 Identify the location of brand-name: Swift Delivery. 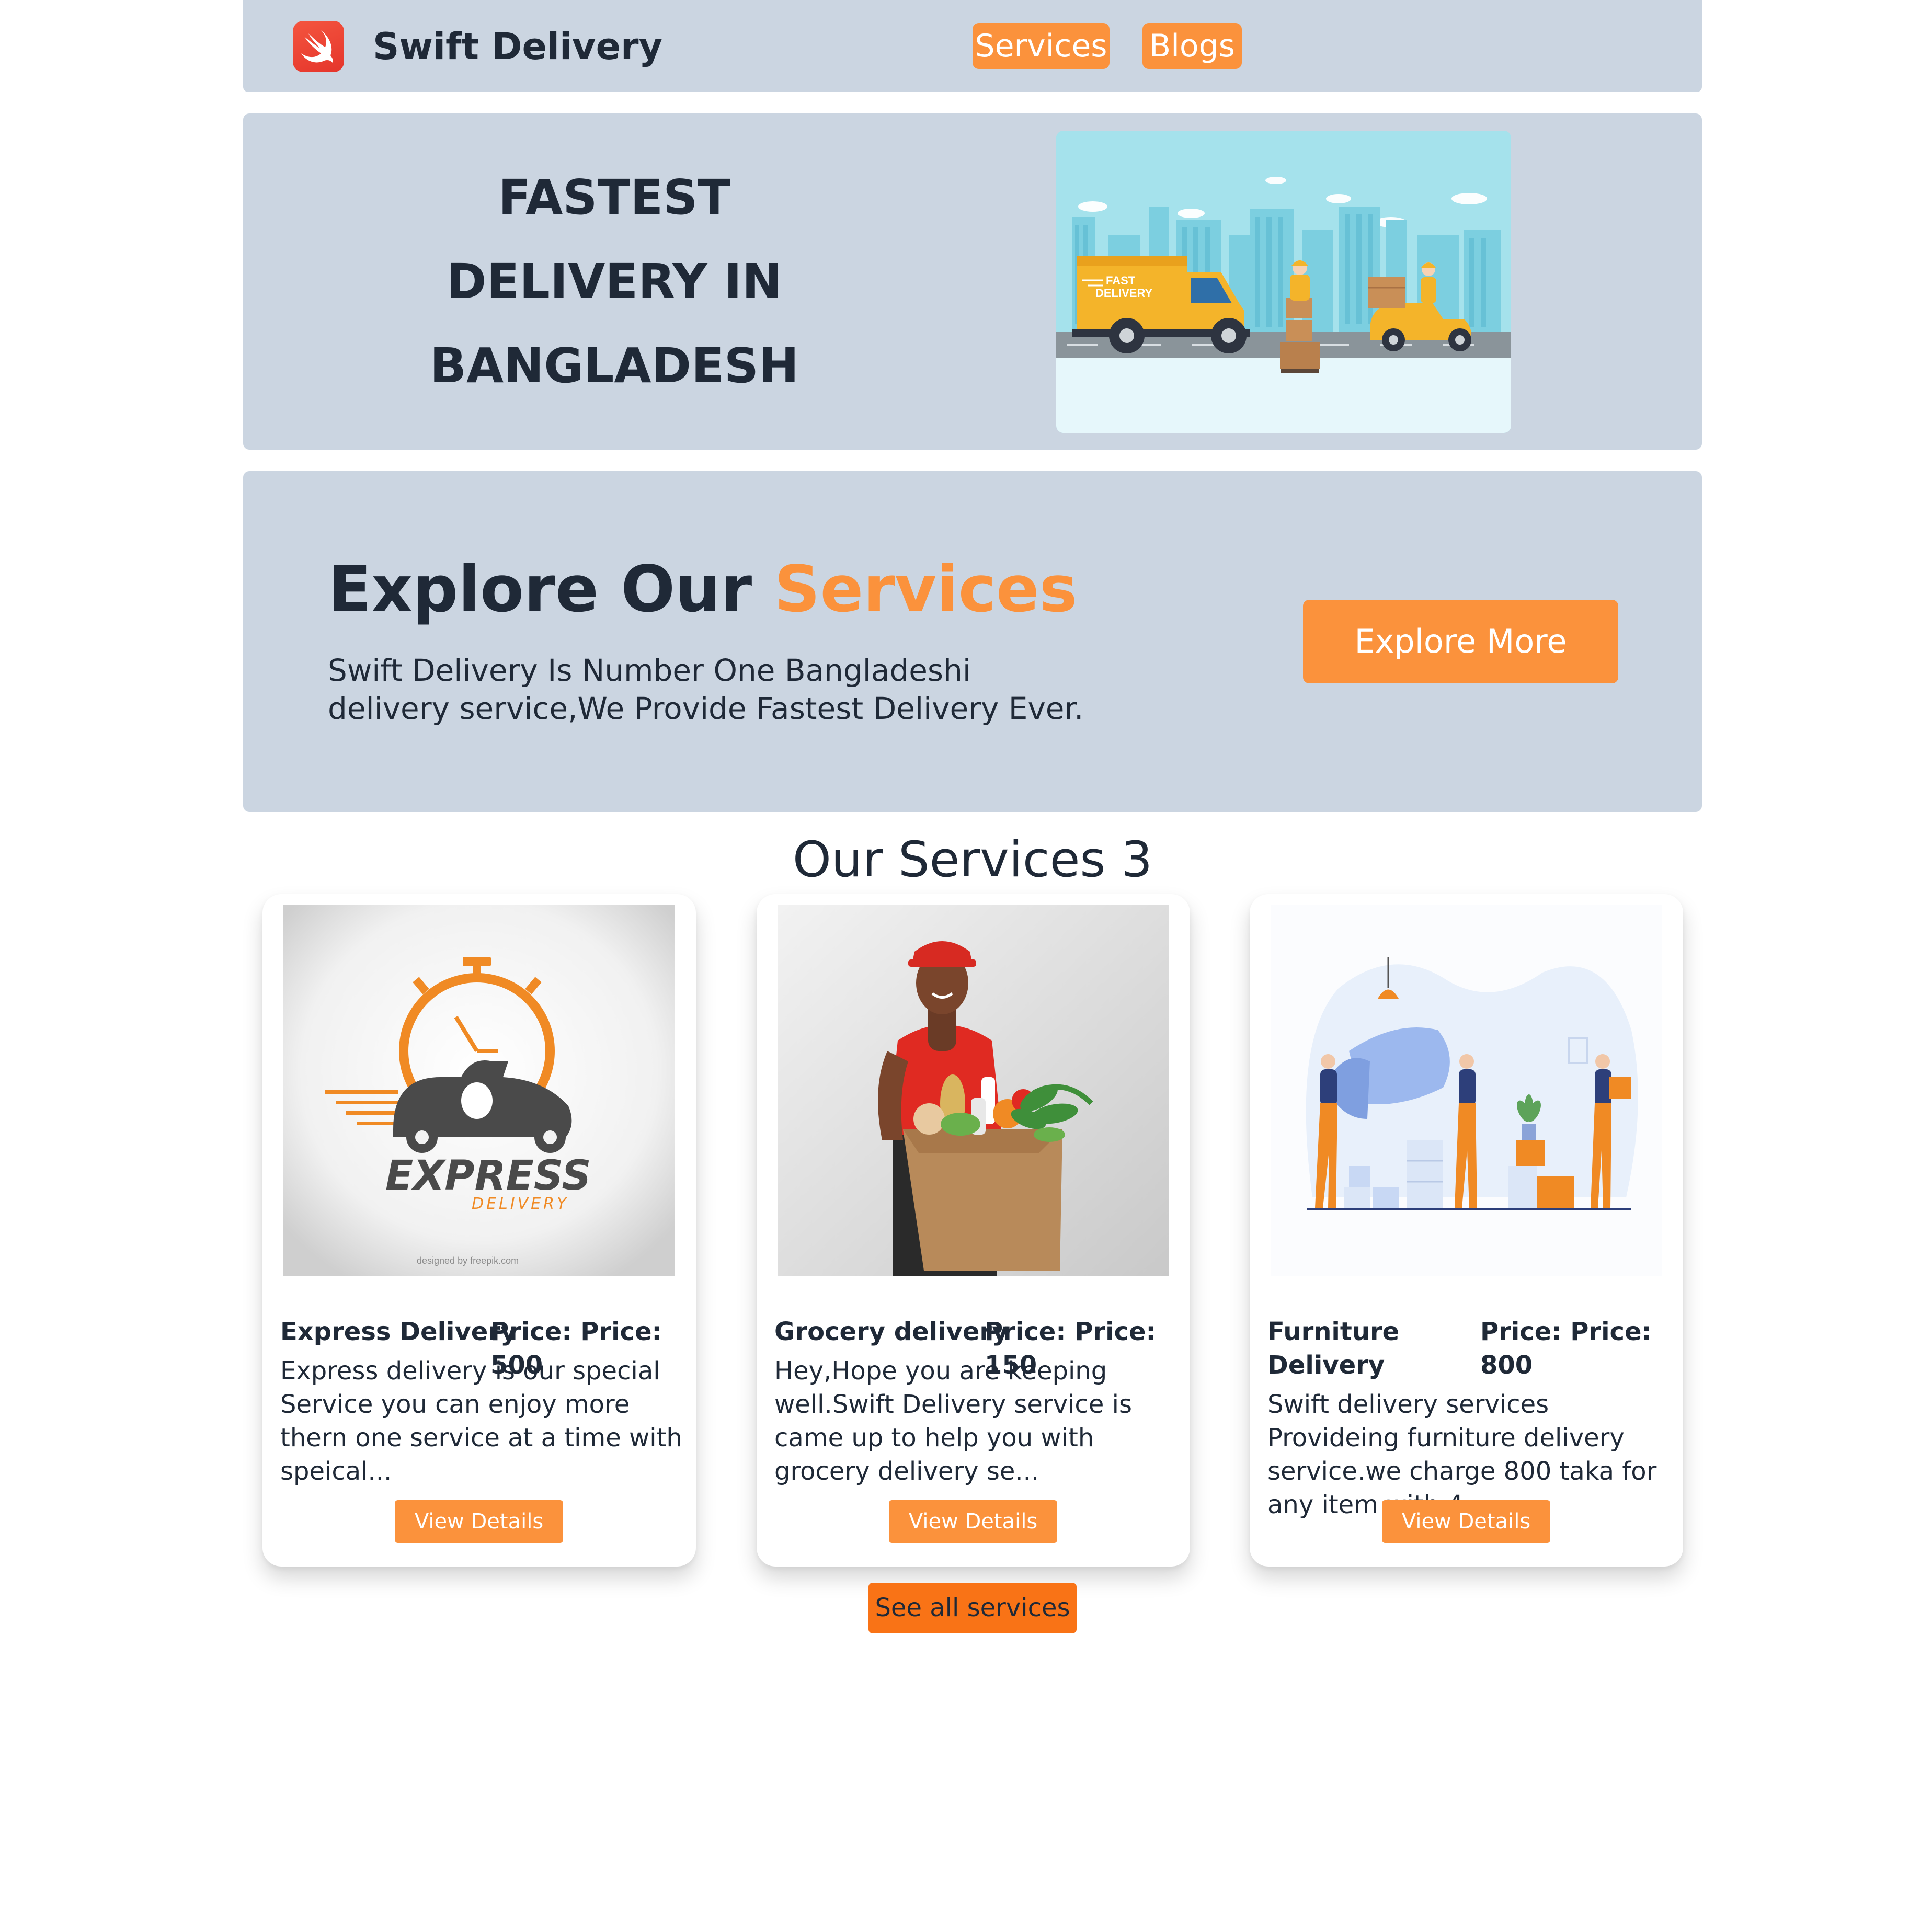
(517, 47).